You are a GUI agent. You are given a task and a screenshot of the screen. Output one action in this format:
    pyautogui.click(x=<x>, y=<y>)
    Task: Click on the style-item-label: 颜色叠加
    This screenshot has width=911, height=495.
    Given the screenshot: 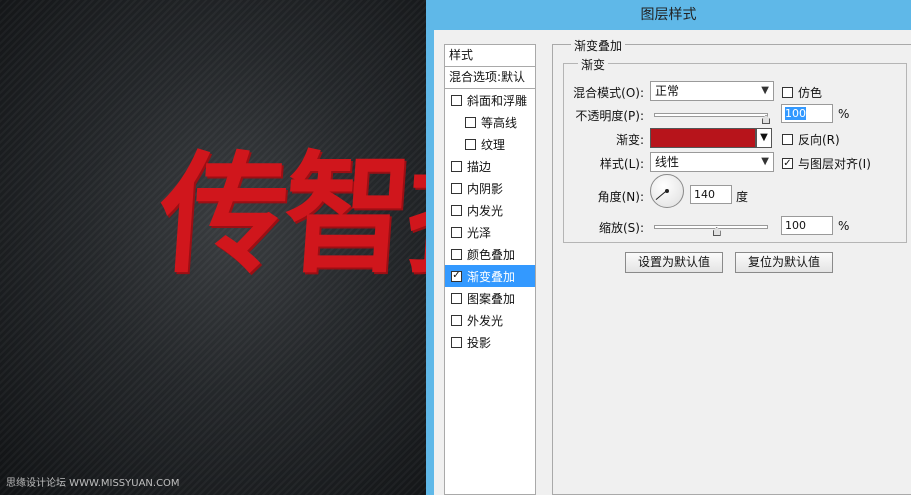 What is the action you would take?
    pyautogui.click(x=491, y=254)
    